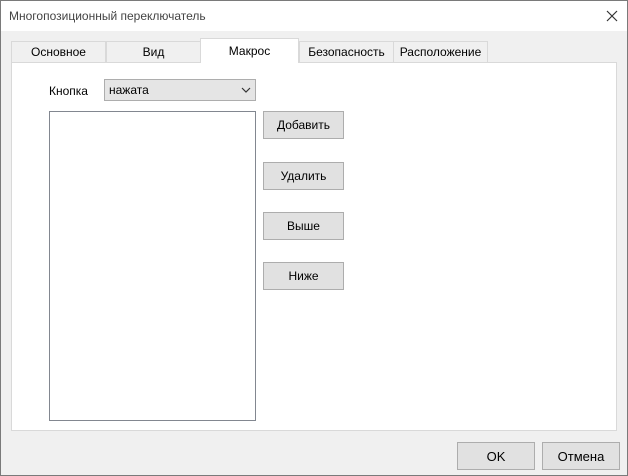 This screenshot has height=476, width=628. I want to click on tab-view: Вид, so click(153, 51).